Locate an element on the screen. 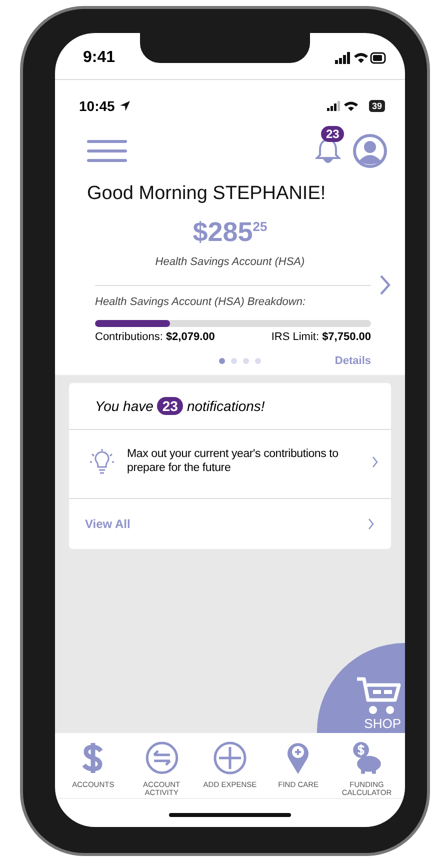 The height and width of the screenshot is (862, 442). balance-amount: $285$^{25}$ is located at coordinates (230, 232).